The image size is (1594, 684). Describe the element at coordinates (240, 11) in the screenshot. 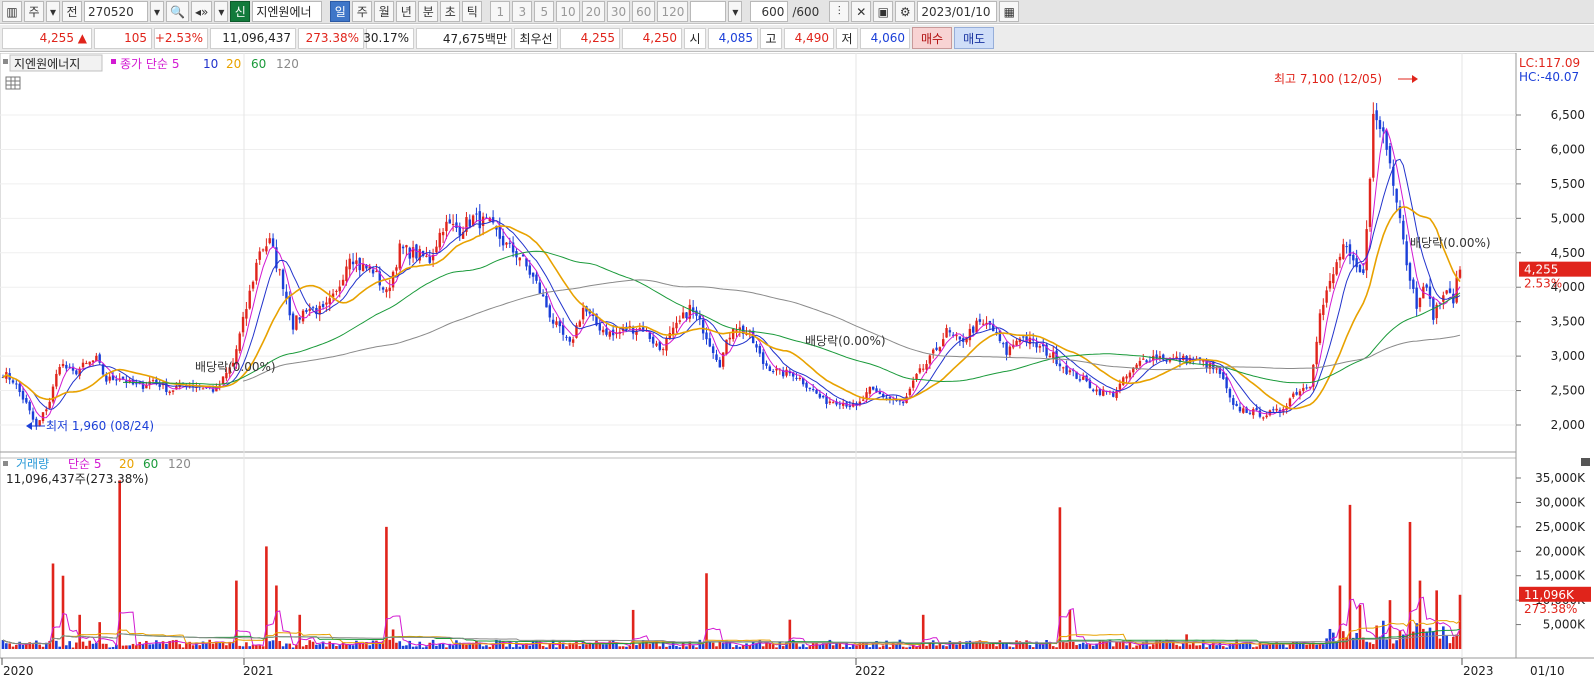

I see `new-badge: 신` at that location.